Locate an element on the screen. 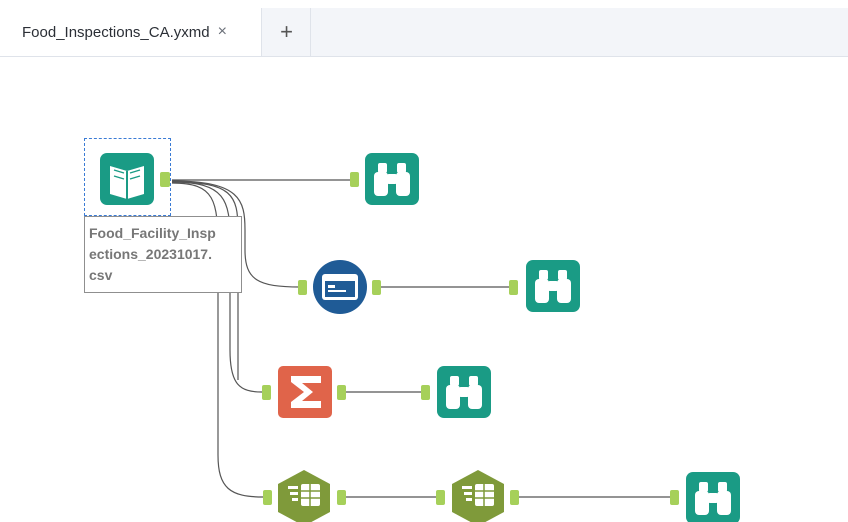 The image size is (848, 522). browse-4-input-anchor is located at coordinates (674, 497).